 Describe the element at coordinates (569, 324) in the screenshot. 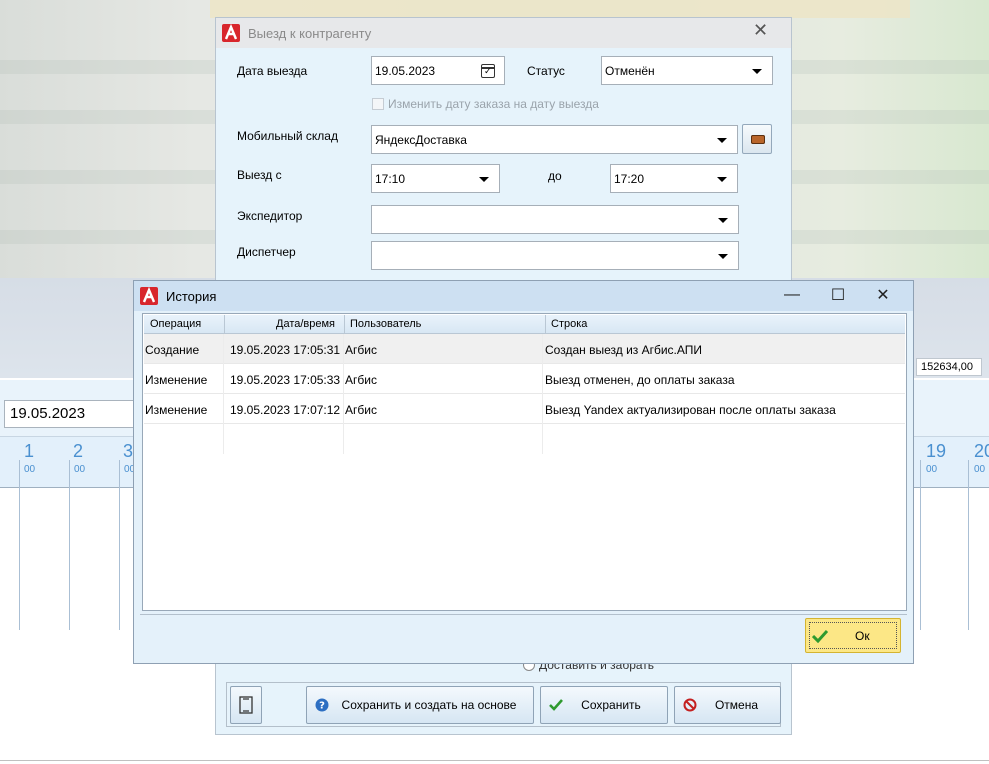

I see `column-header-line: Строка` at that location.